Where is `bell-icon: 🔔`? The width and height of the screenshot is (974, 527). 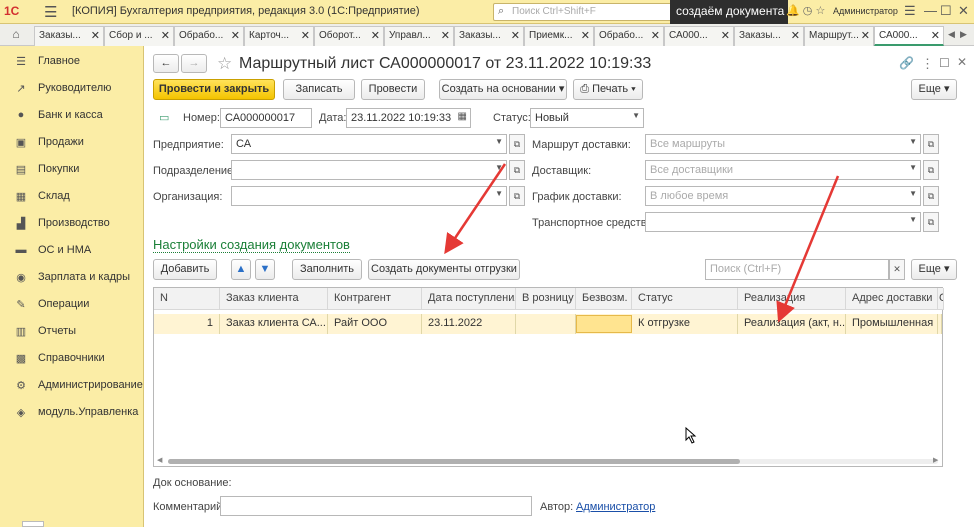
bell-icon: 🔔 is located at coordinates (793, 11).